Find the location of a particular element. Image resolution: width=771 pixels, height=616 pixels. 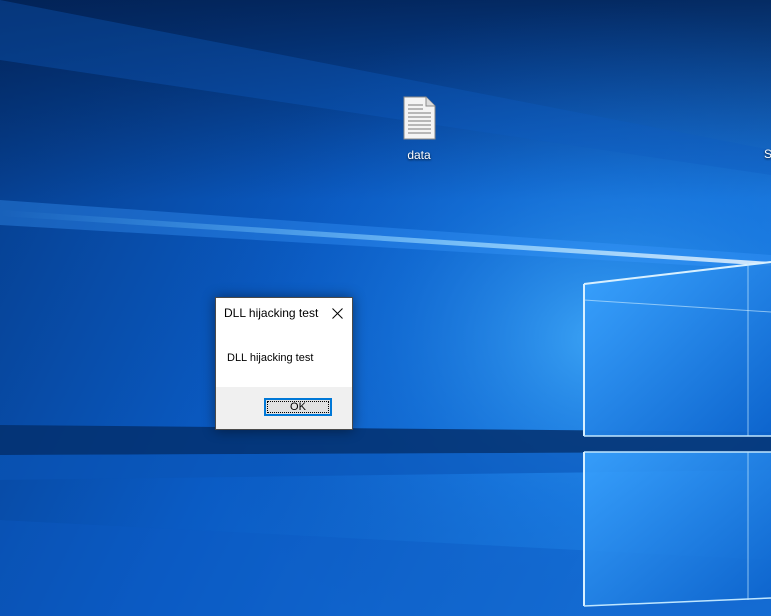

dialog-message: DLL hijacking test is located at coordinates (270, 358).